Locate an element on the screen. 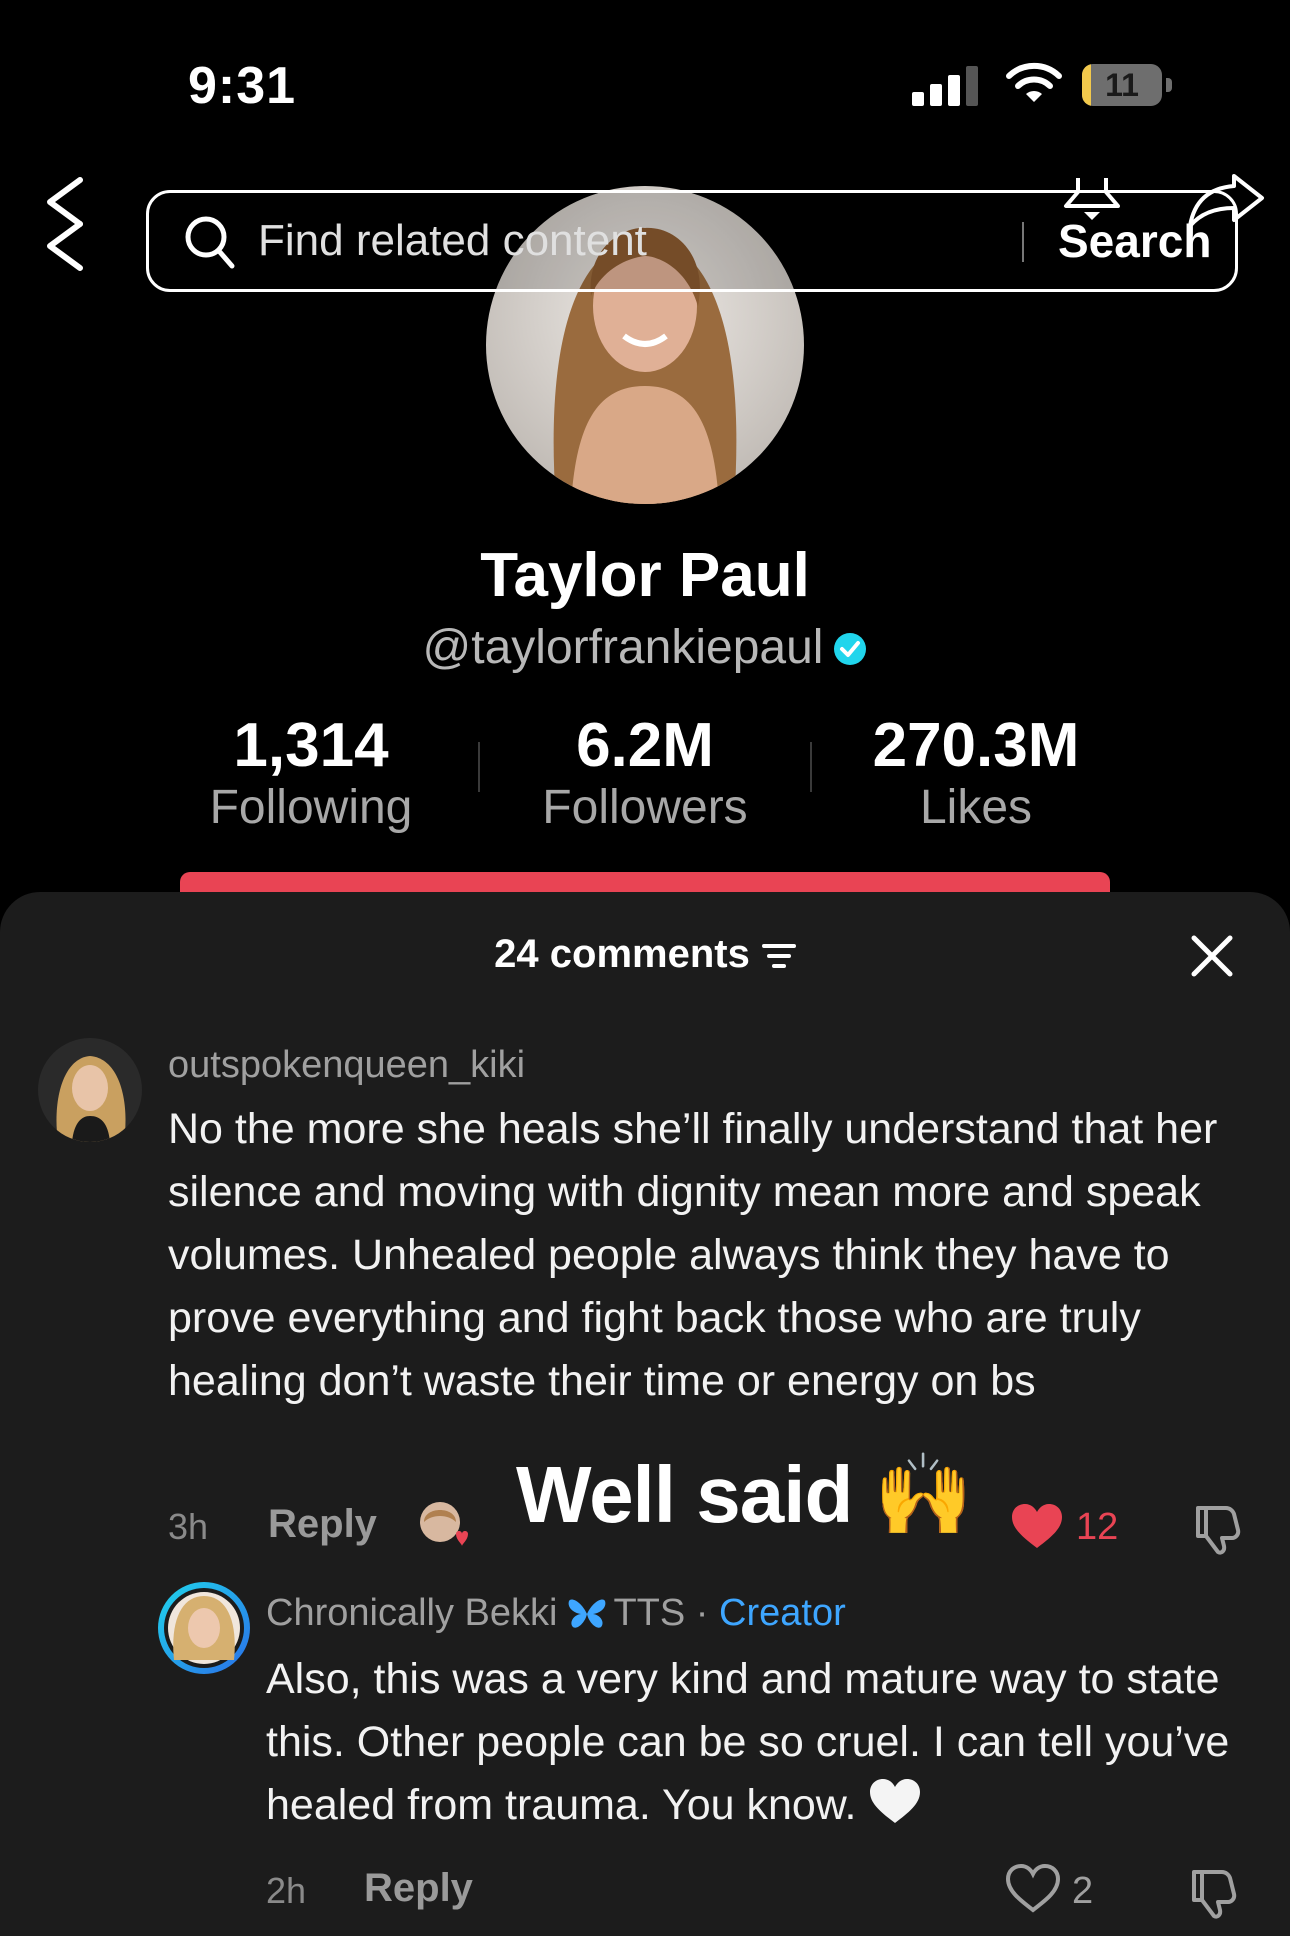 Image resolution: width=1290 pixels, height=1936 pixels. creator-avatar is located at coordinates (204, 1628).